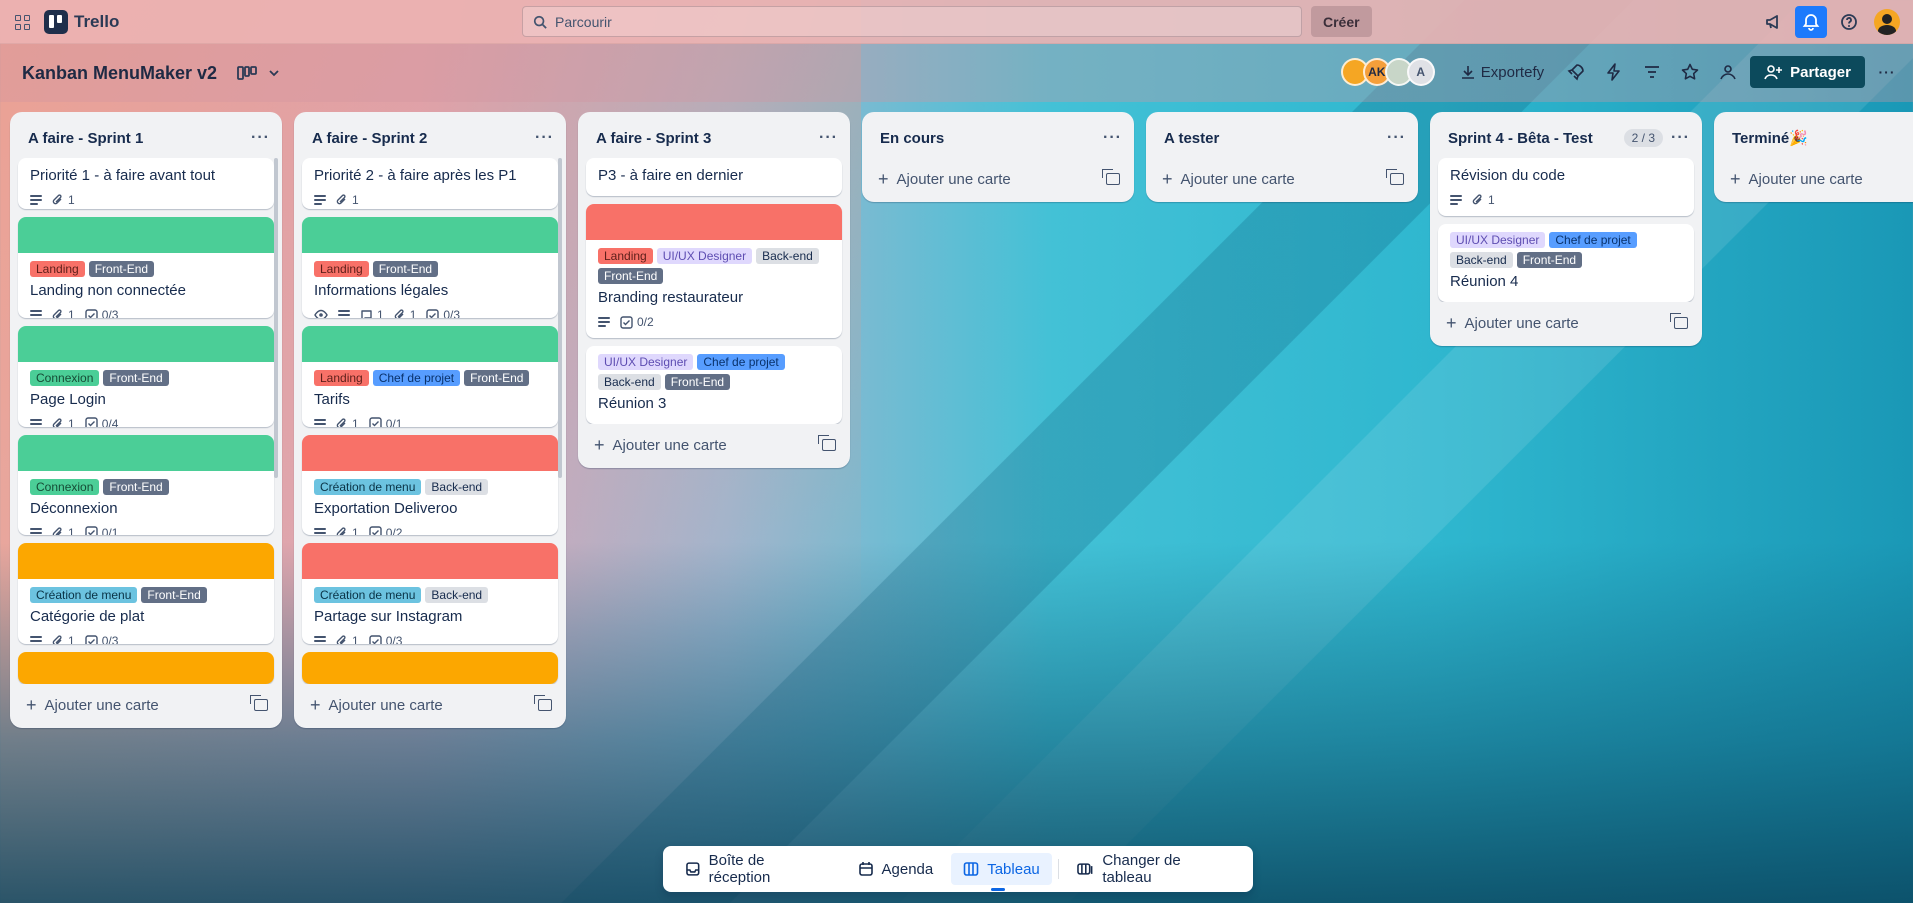 The height and width of the screenshot is (903, 1913). Describe the element at coordinates (1690, 72) in the screenshot. I see `star-icon` at that location.